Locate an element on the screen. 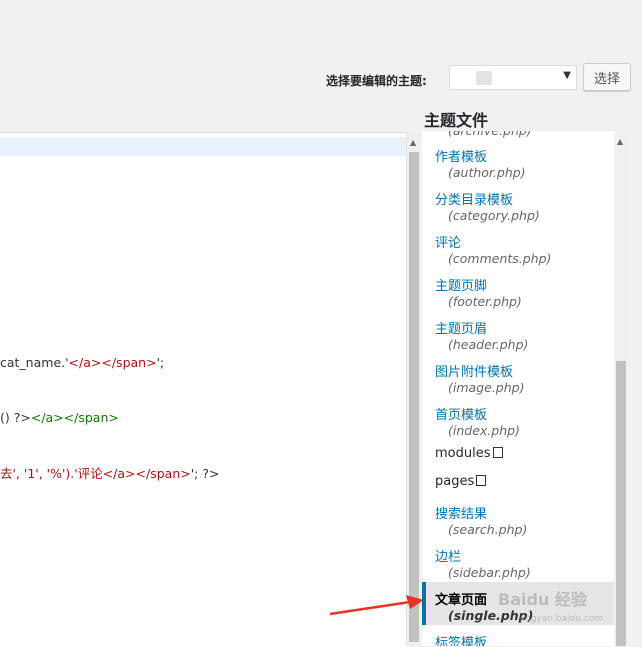  theme-file-label: 标签模板 is located at coordinates (461, 641).